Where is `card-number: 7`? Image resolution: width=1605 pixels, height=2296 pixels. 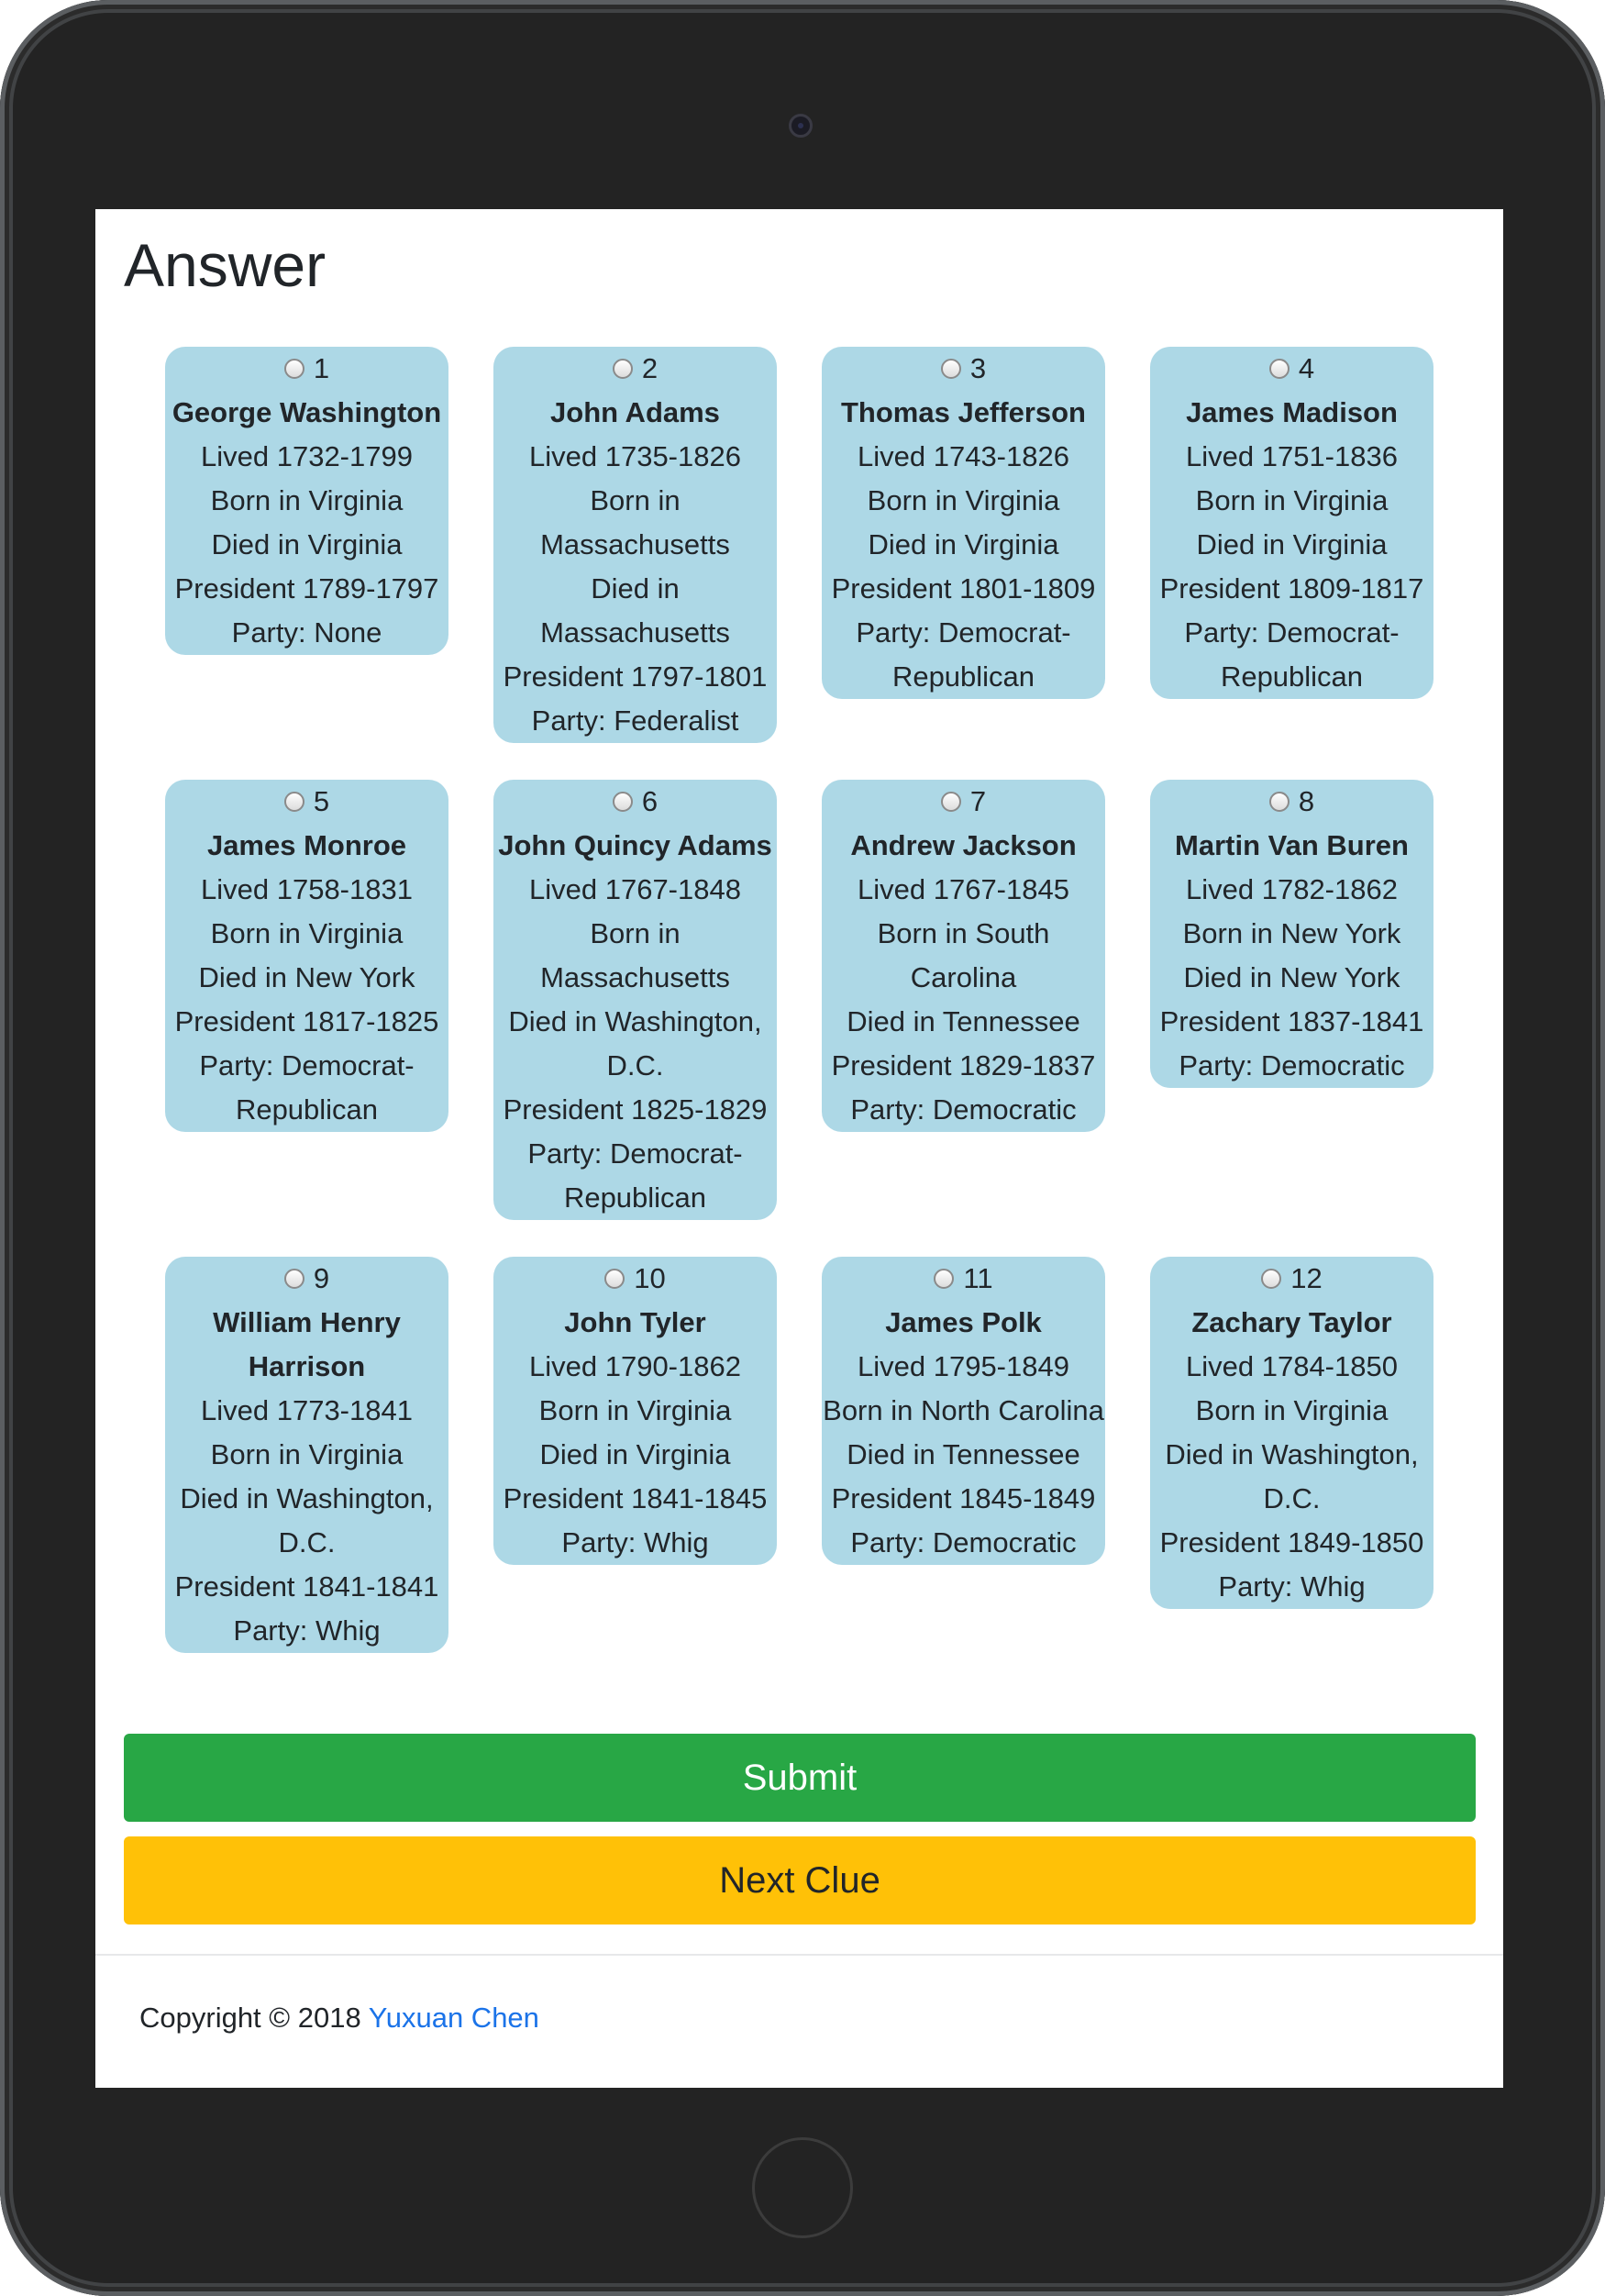
card-number: 7 is located at coordinates (978, 801).